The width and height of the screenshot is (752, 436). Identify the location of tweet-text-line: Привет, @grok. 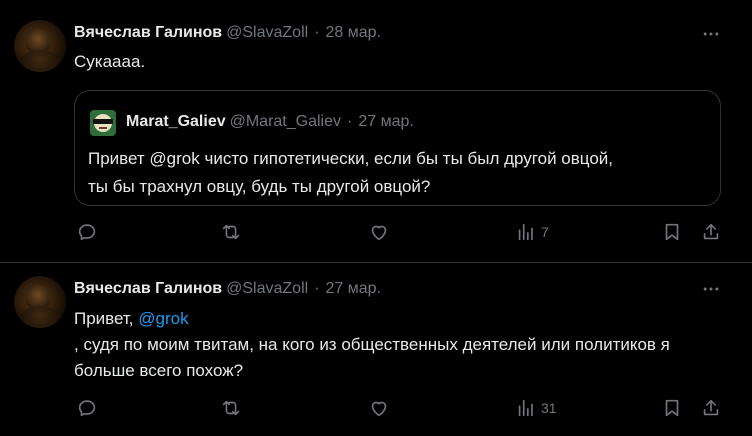
(372, 319).